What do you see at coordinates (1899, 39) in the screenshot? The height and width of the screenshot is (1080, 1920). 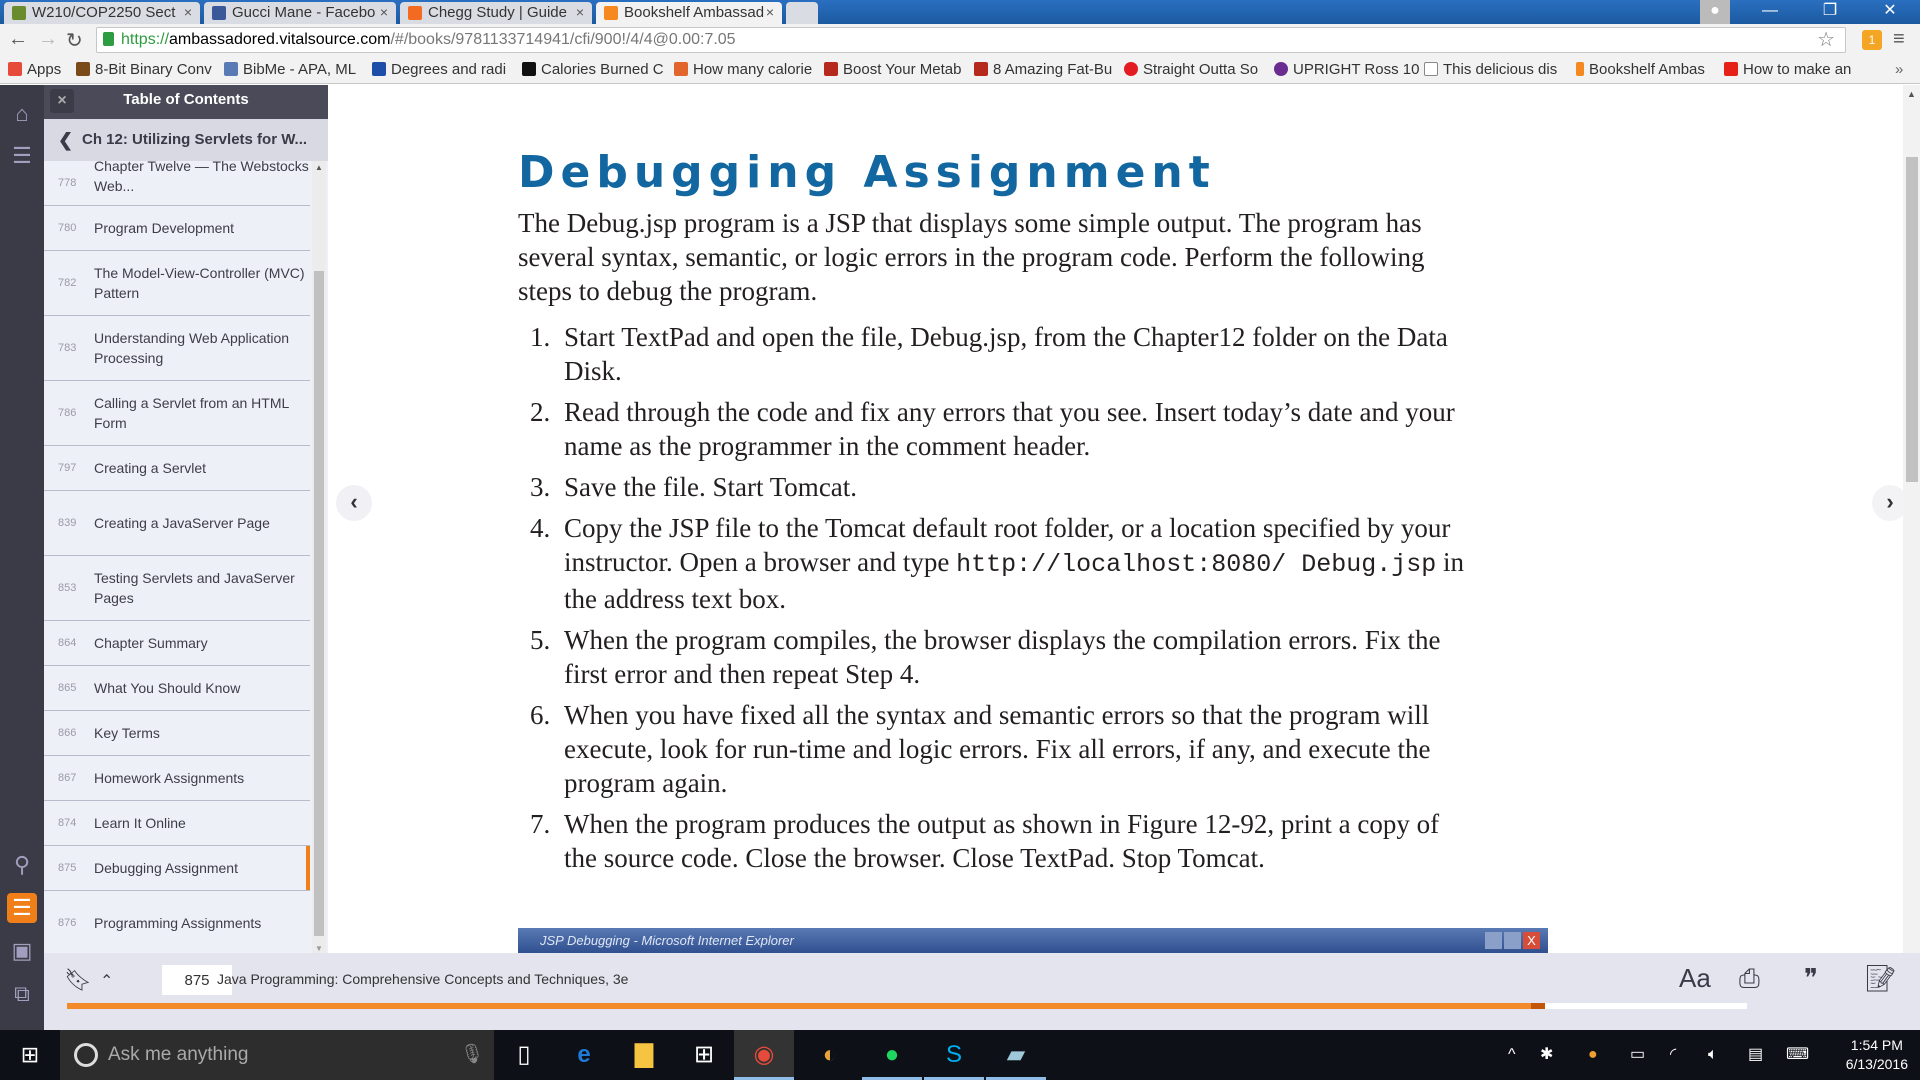 I see `chrome-menu-icon: ≡` at bounding box center [1899, 39].